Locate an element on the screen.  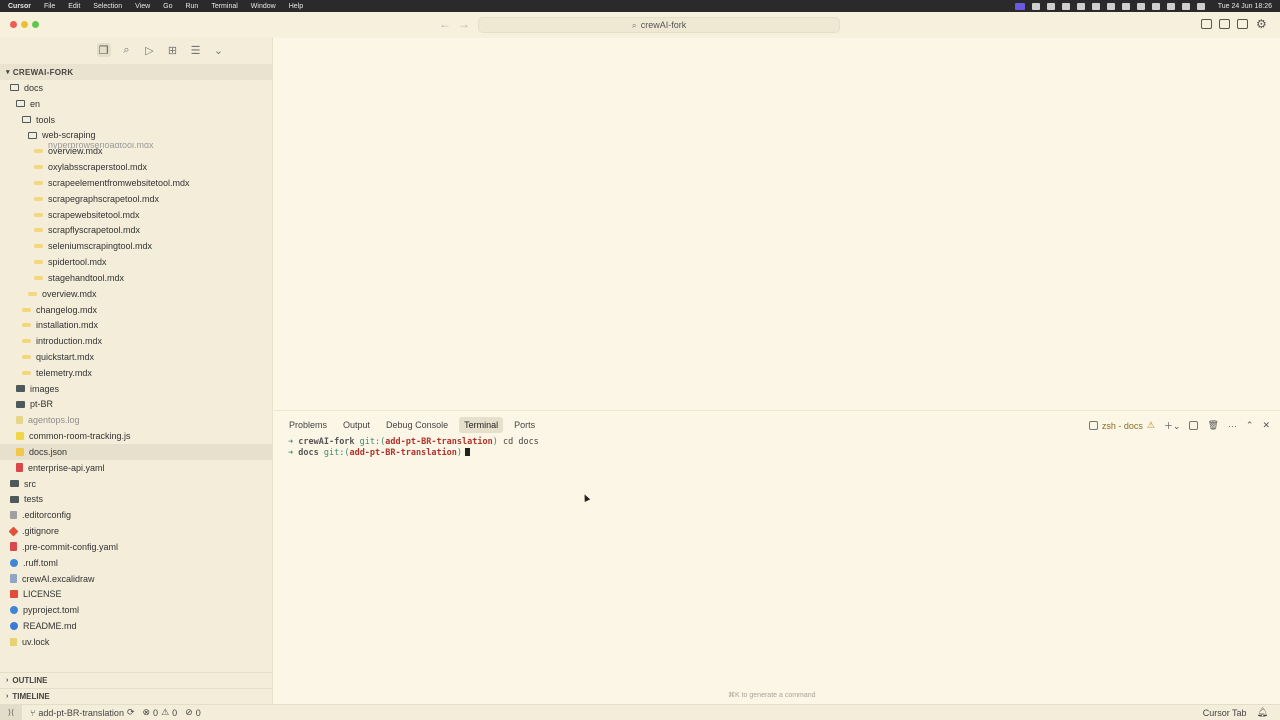
menu-edit: Edit is located at coordinates (74, 6).